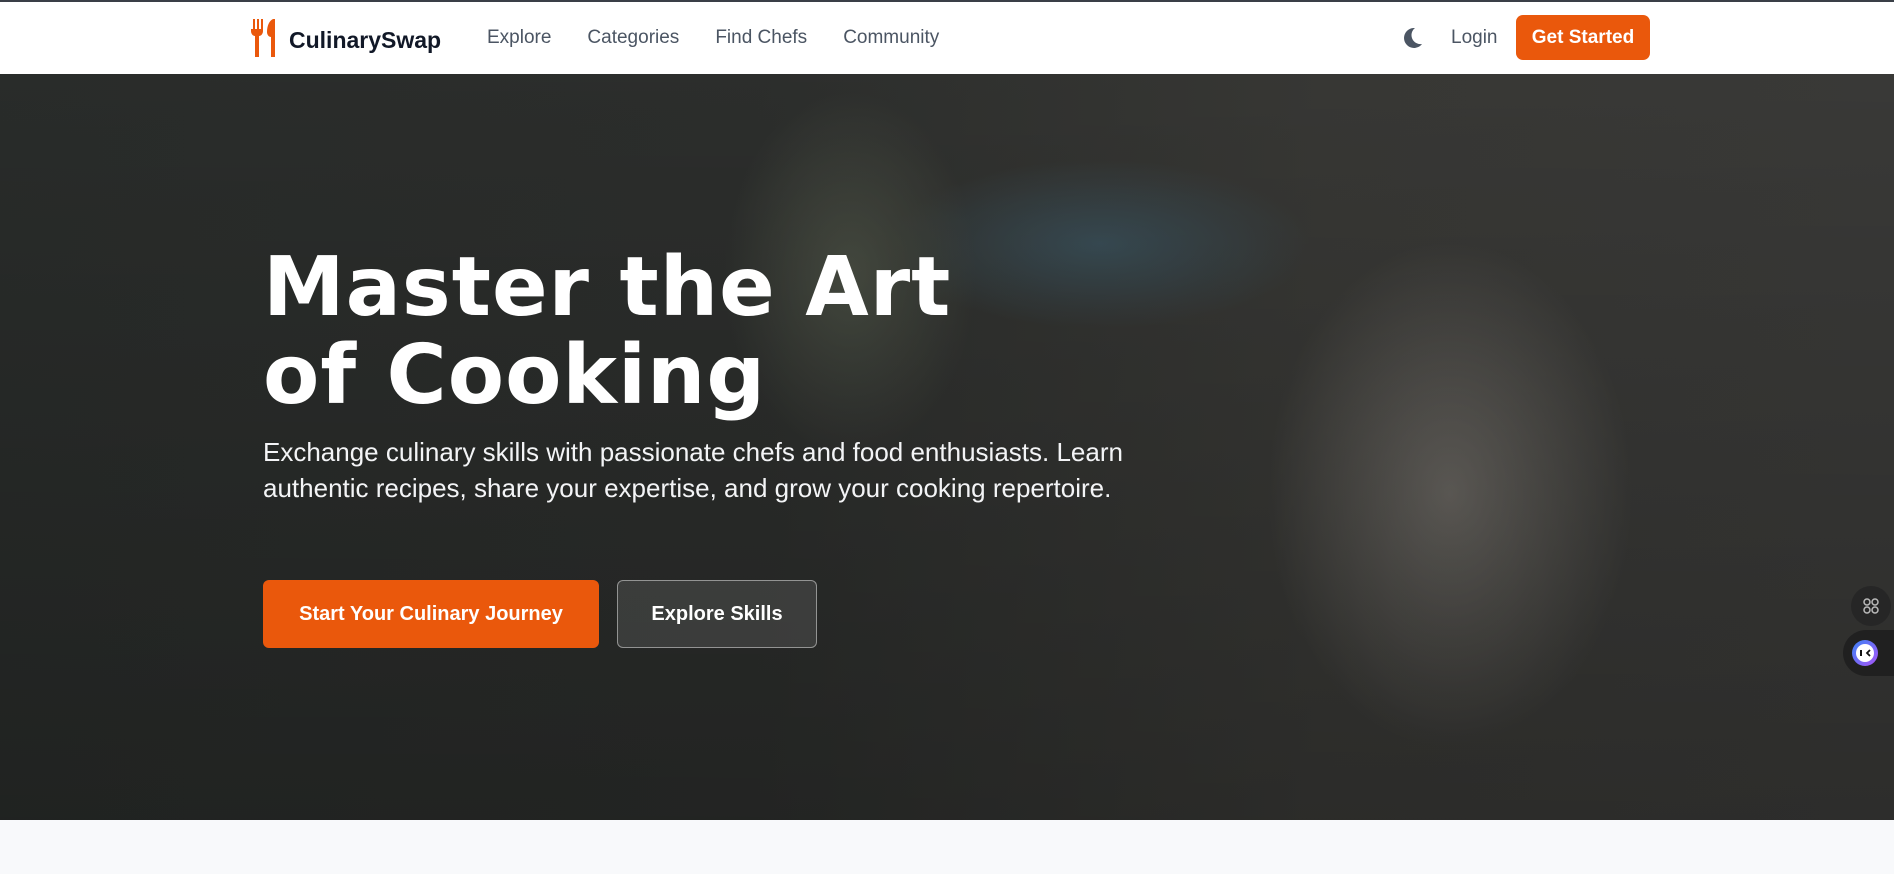 The width and height of the screenshot is (1894, 874). What do you see at coordinates (365, 40) in the screenshot?
I see `brand-name: CulinarySwap` at bounding box center [365, 40].